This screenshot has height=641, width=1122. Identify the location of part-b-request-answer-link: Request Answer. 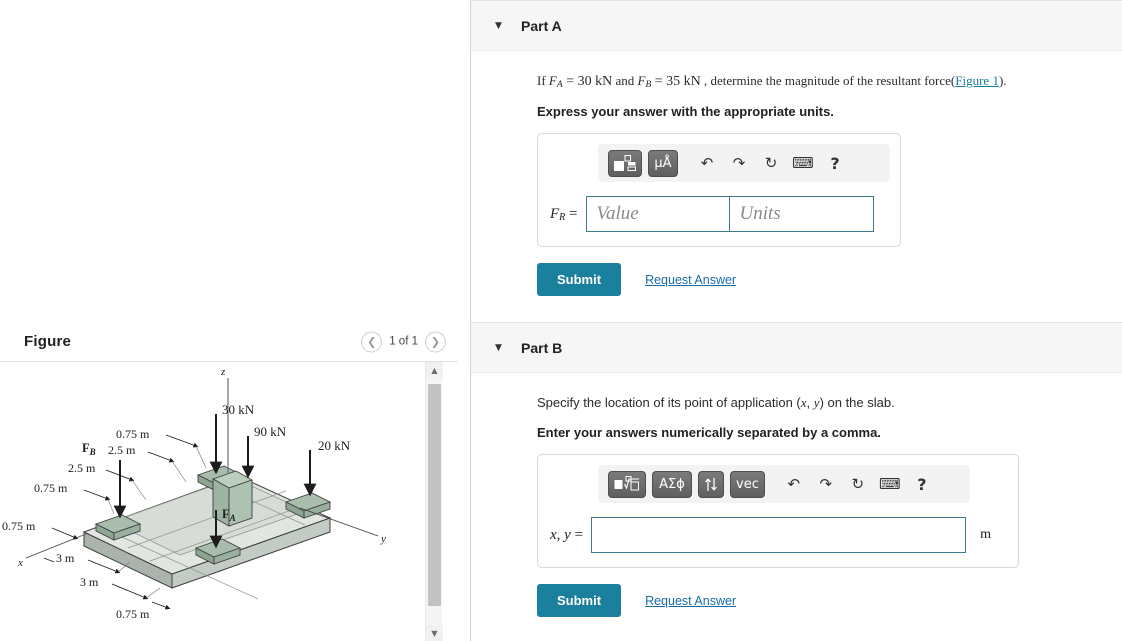
(690, 601).